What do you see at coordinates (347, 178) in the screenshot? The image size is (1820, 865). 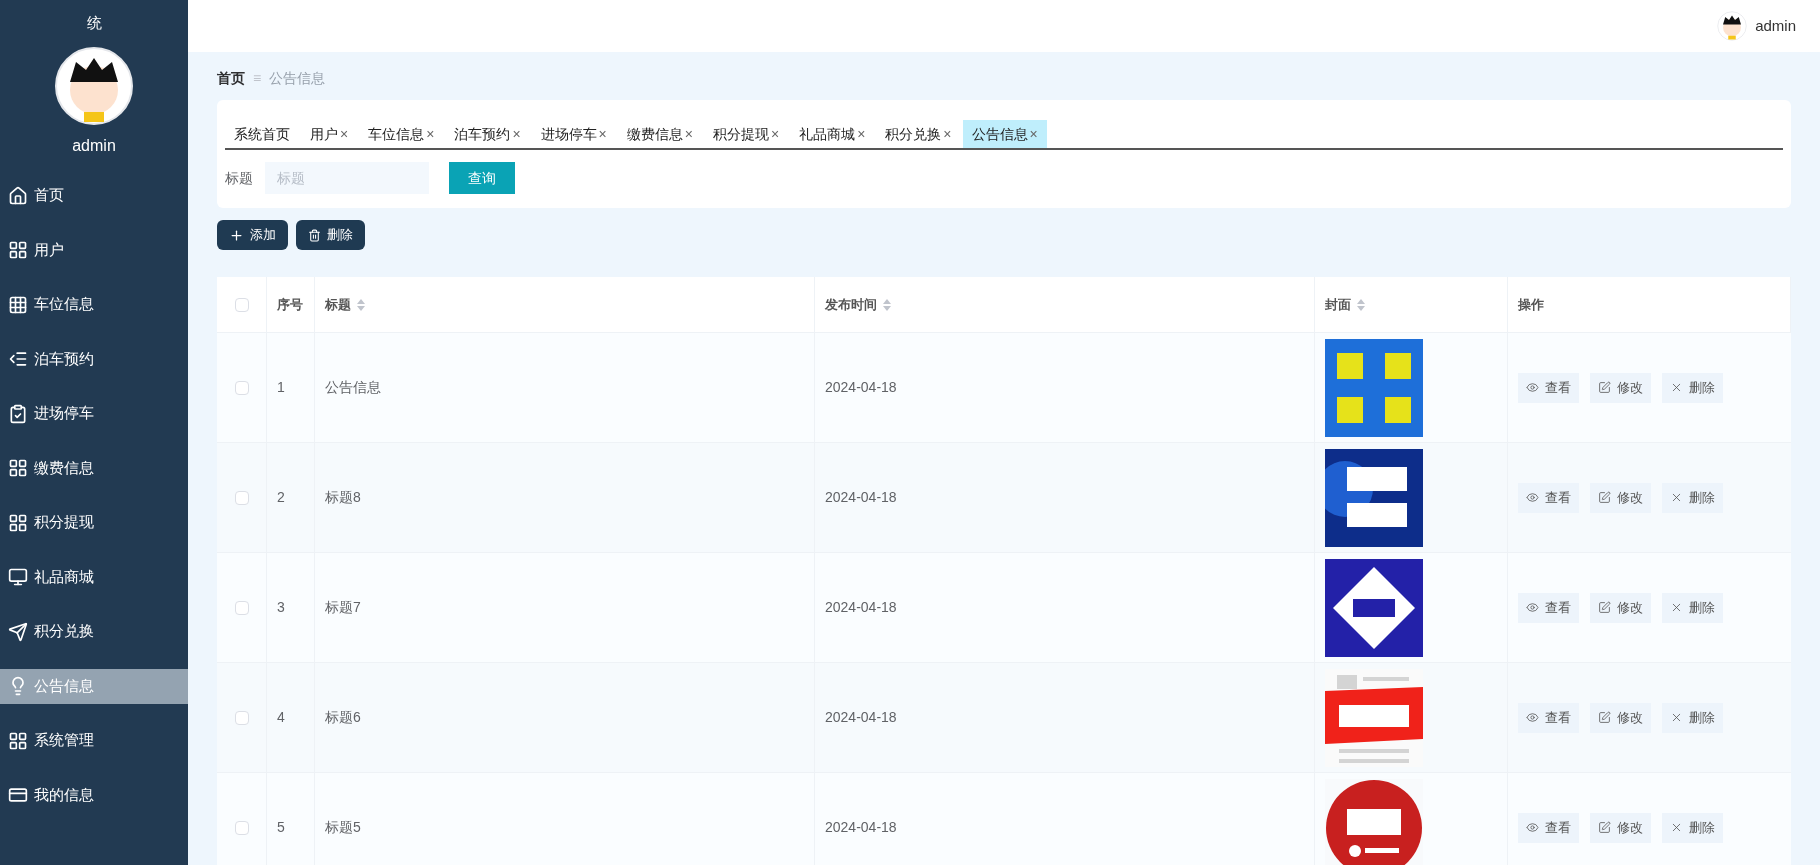 I see `title-field: 标题` at bounding box center [347, 178].